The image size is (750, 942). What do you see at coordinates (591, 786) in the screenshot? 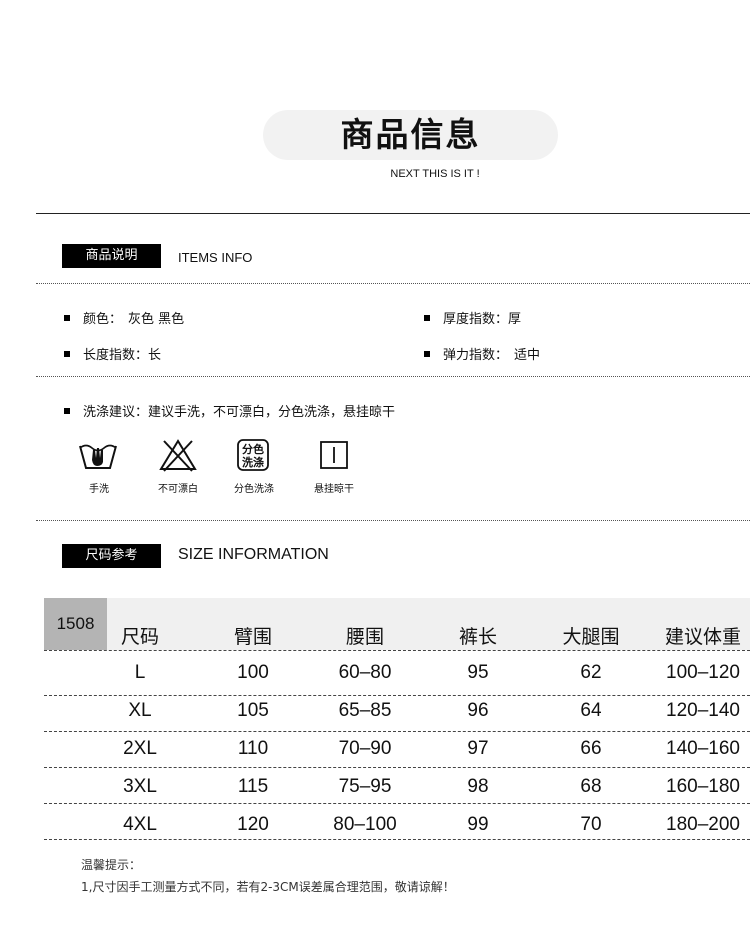
I see `table-cell: 68` at bounding box center [591, 786].